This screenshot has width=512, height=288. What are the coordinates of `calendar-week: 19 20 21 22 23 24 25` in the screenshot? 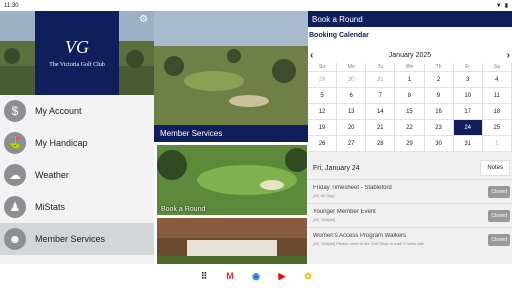 It's located at (410, 128).